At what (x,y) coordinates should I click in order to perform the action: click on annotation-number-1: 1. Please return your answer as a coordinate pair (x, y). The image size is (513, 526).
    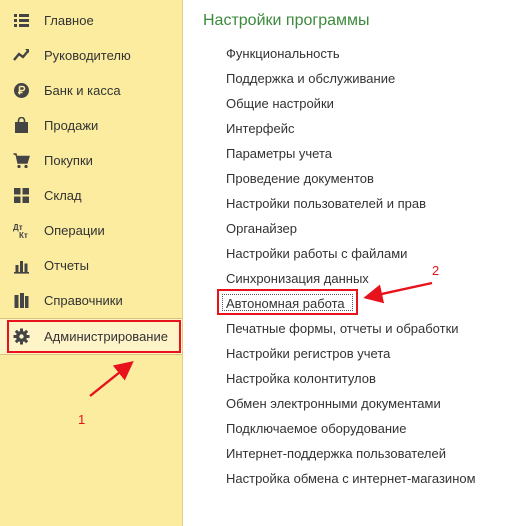
    Looking at the image, I should click on (82, 419).